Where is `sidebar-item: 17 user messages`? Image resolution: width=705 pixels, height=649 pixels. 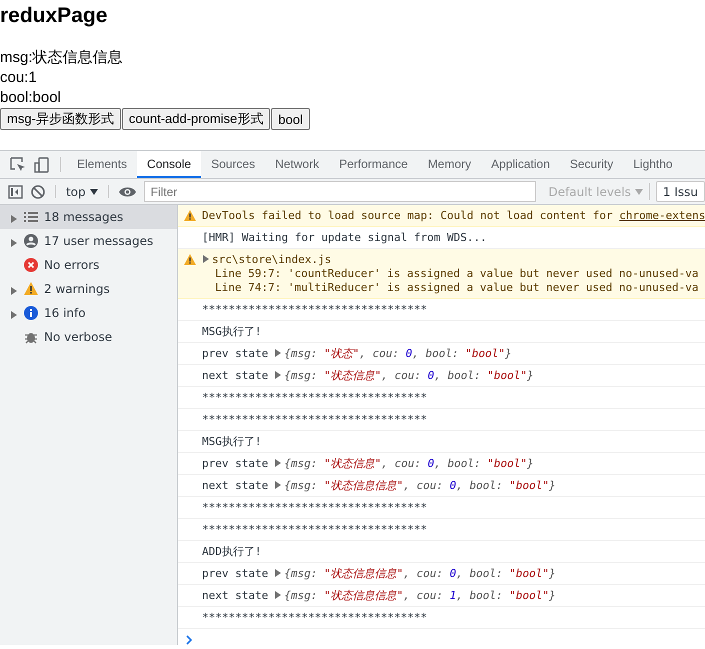 sidebar-item: 17 user messages is located at coordinates (88, 241).